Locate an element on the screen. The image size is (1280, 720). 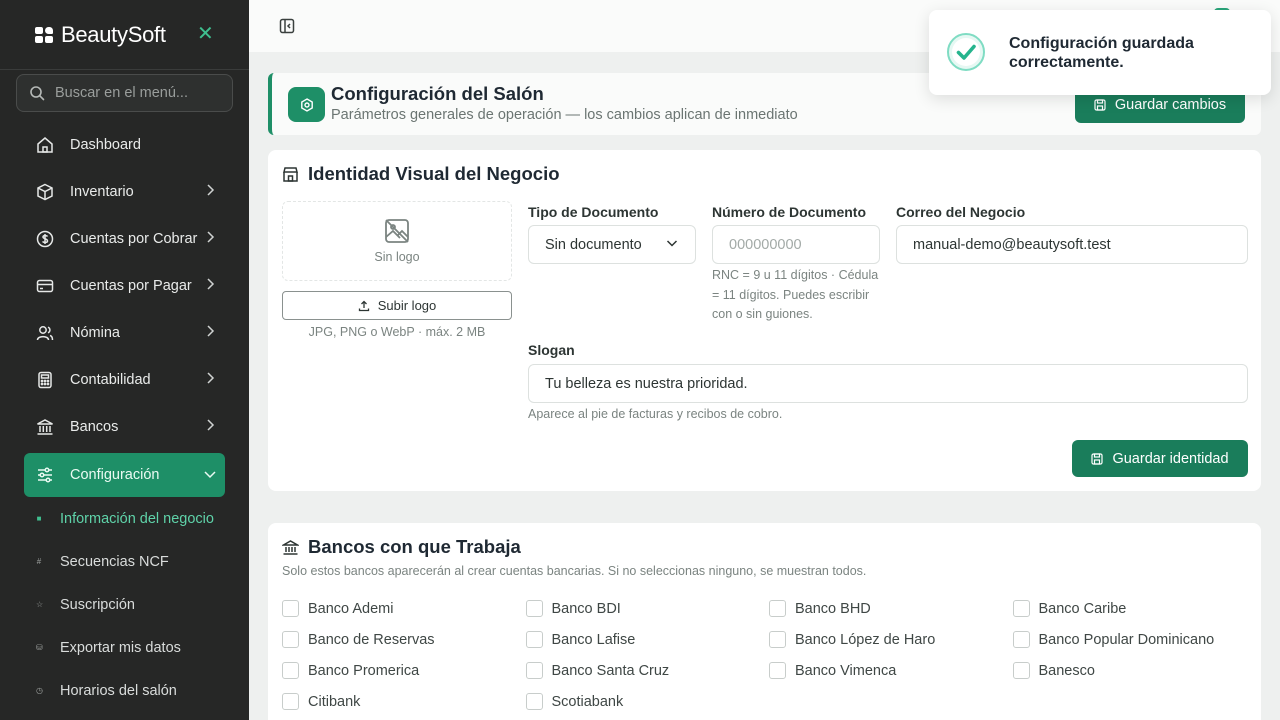
page-title: Configuración del Salón is located at coordinates (437, 93).